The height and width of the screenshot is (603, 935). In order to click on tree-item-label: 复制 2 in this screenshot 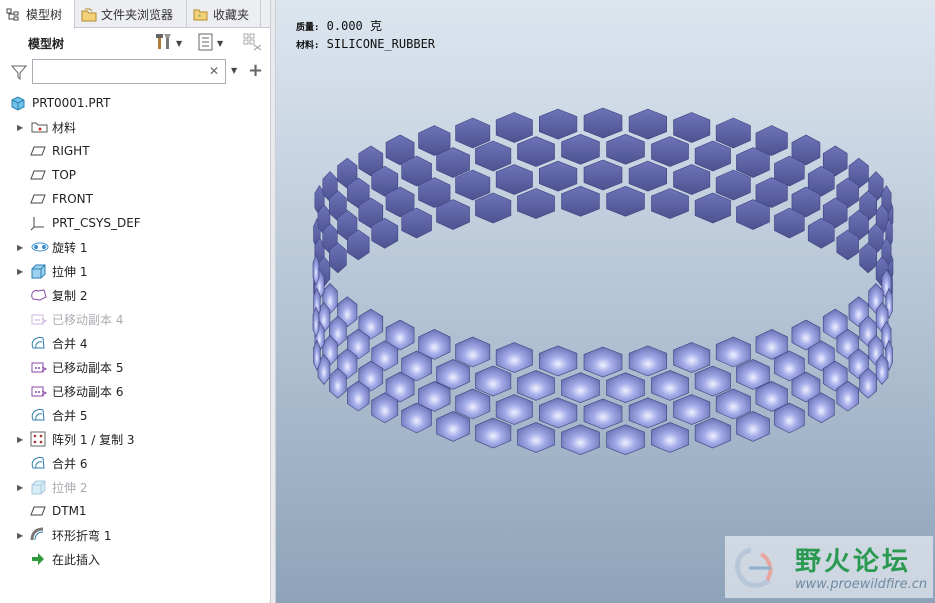, I will do `click(70, 295)`.